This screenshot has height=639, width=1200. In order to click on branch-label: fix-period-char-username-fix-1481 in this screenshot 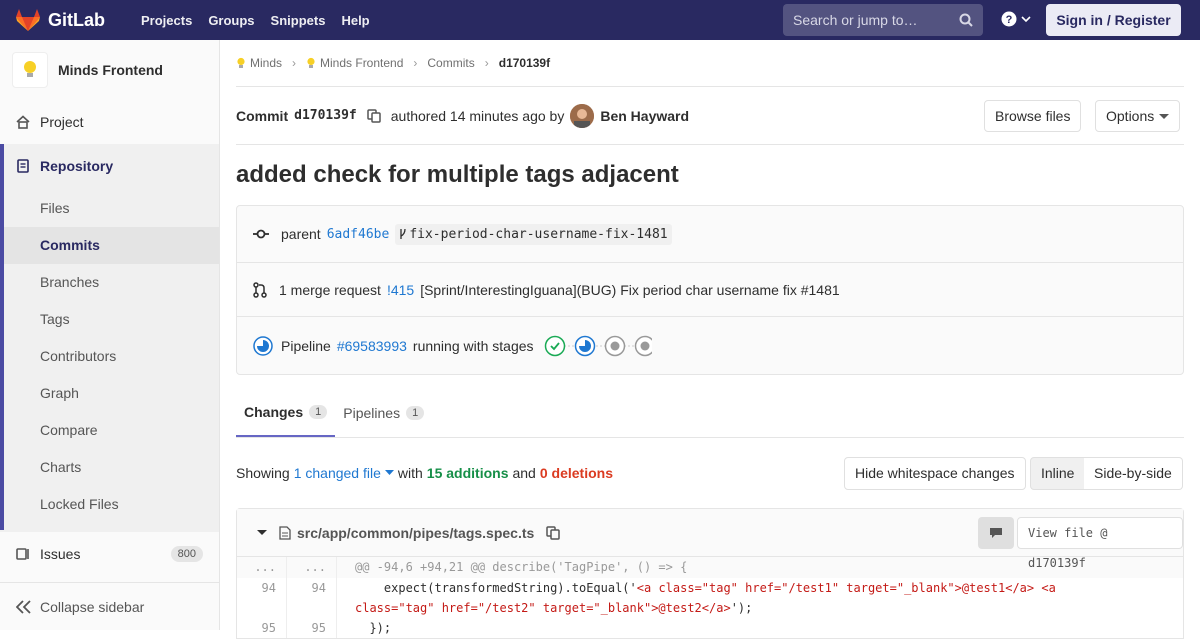, I will do `click(533, 234)`.